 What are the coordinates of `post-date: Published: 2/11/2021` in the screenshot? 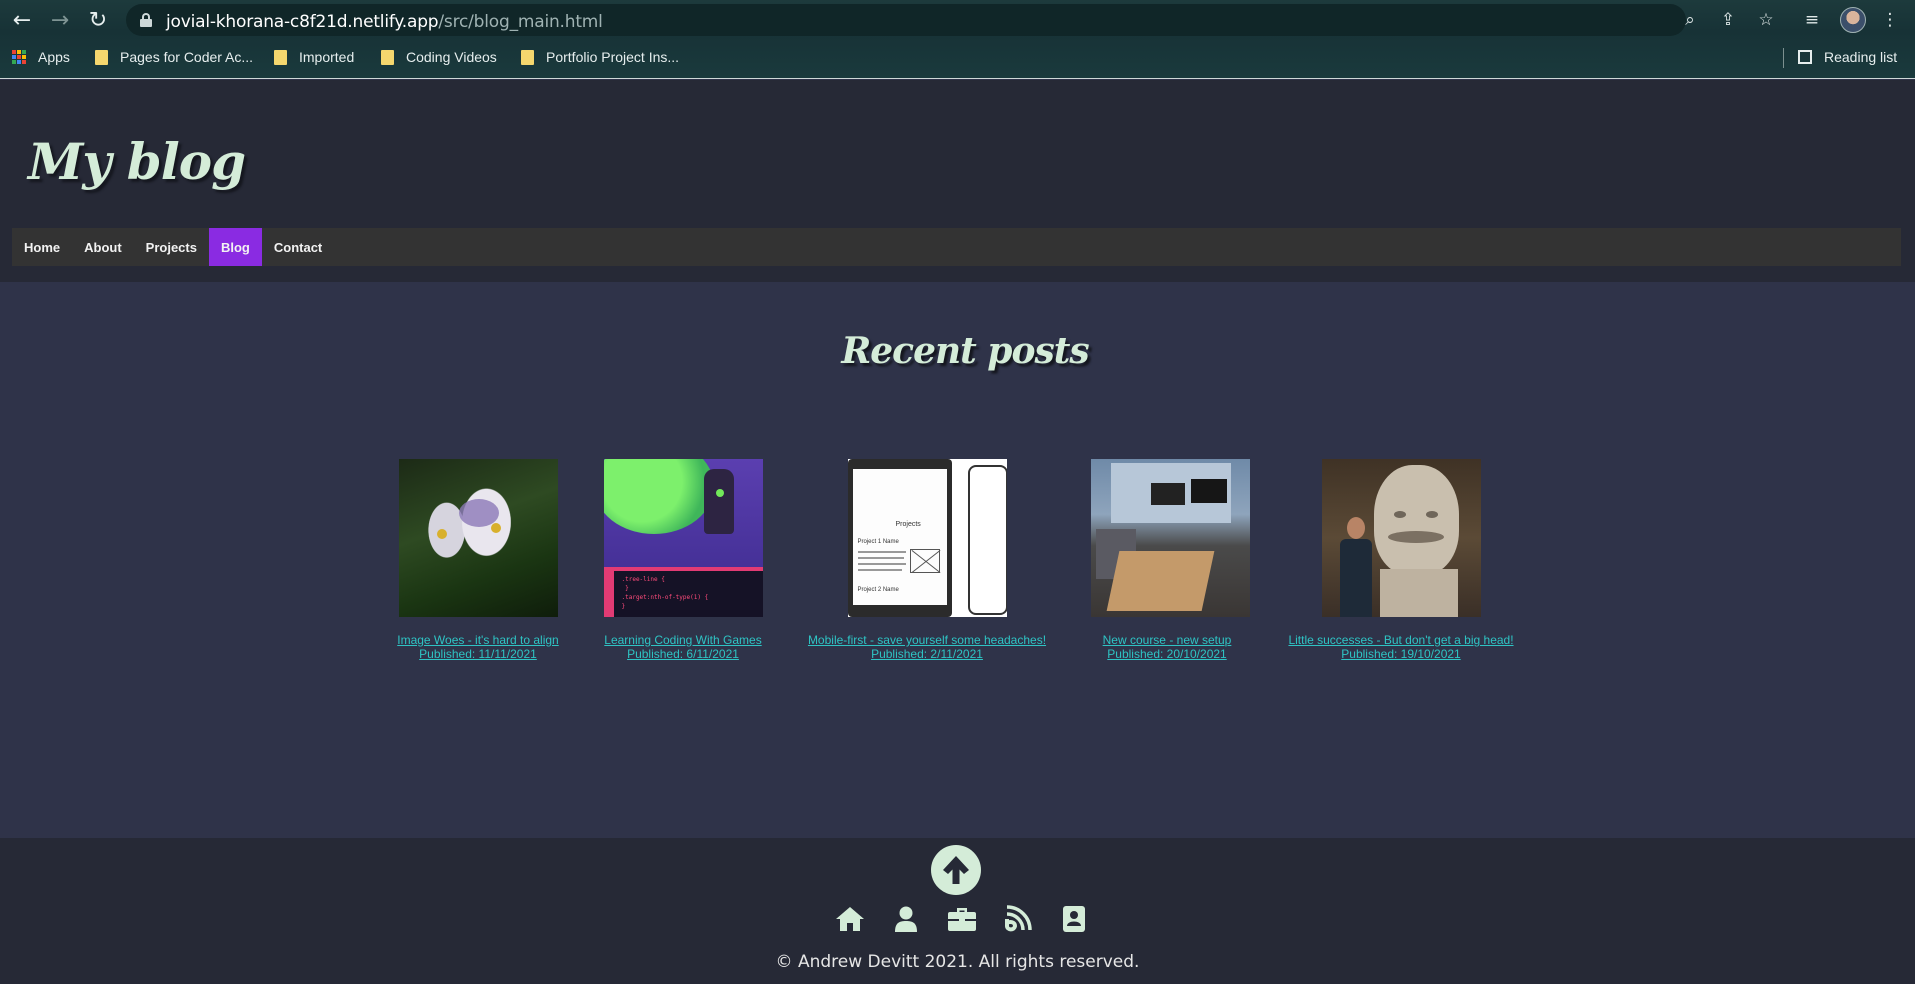 It's located at (927, 654).